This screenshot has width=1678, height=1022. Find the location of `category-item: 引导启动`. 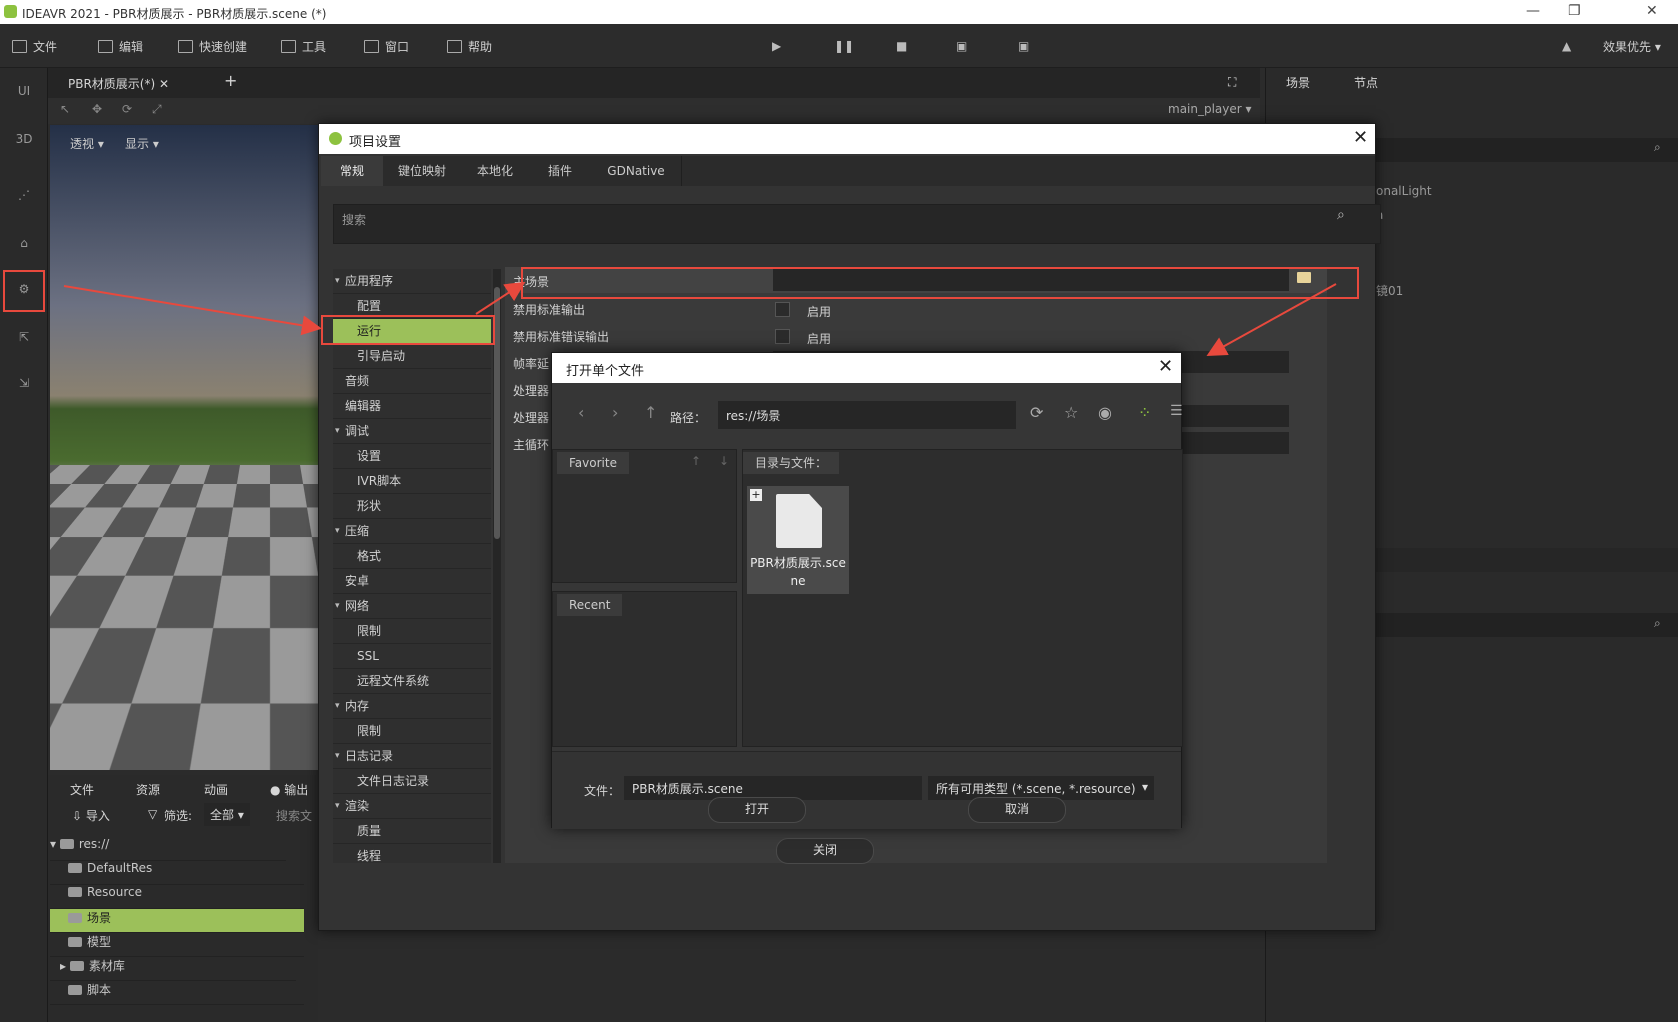

category-item: 引导启动 is located at coordinates (412, 356).